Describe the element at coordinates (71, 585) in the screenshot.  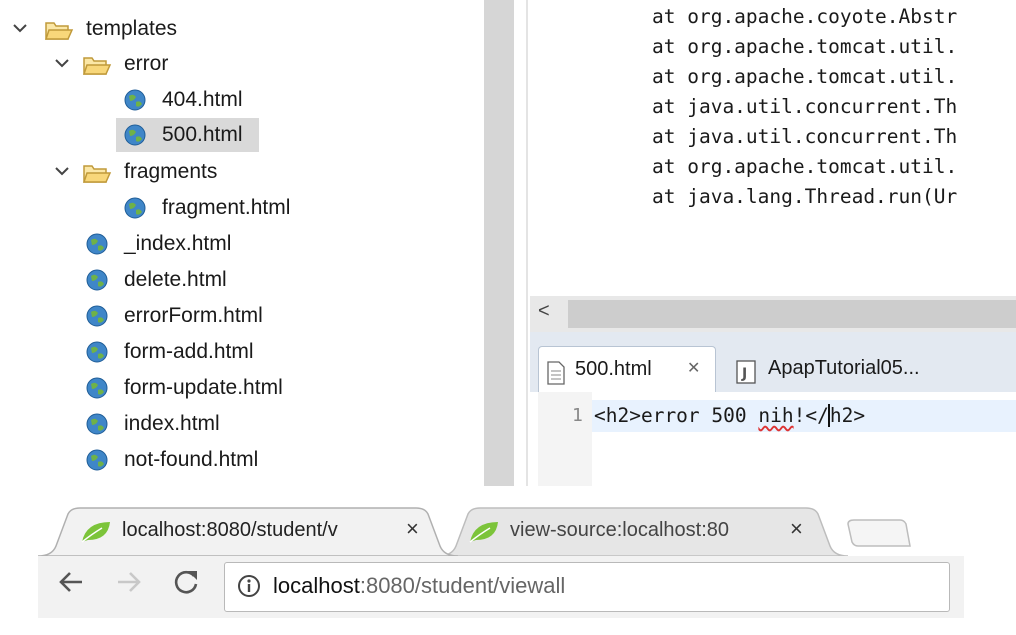
I see `back-arrow-icon` at that location.